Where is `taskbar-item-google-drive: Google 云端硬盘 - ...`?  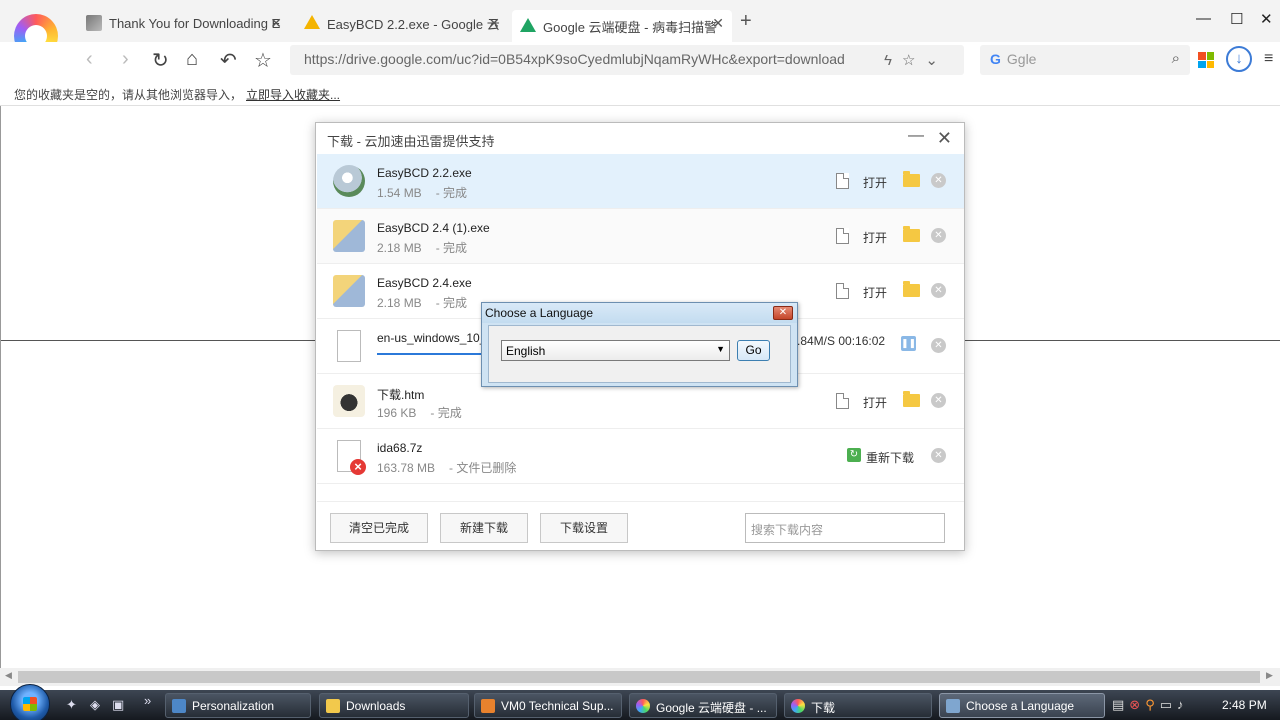 taskbar-item-google-drive: Google 云端硬盘 - ... is located at coordinates (703, 705).